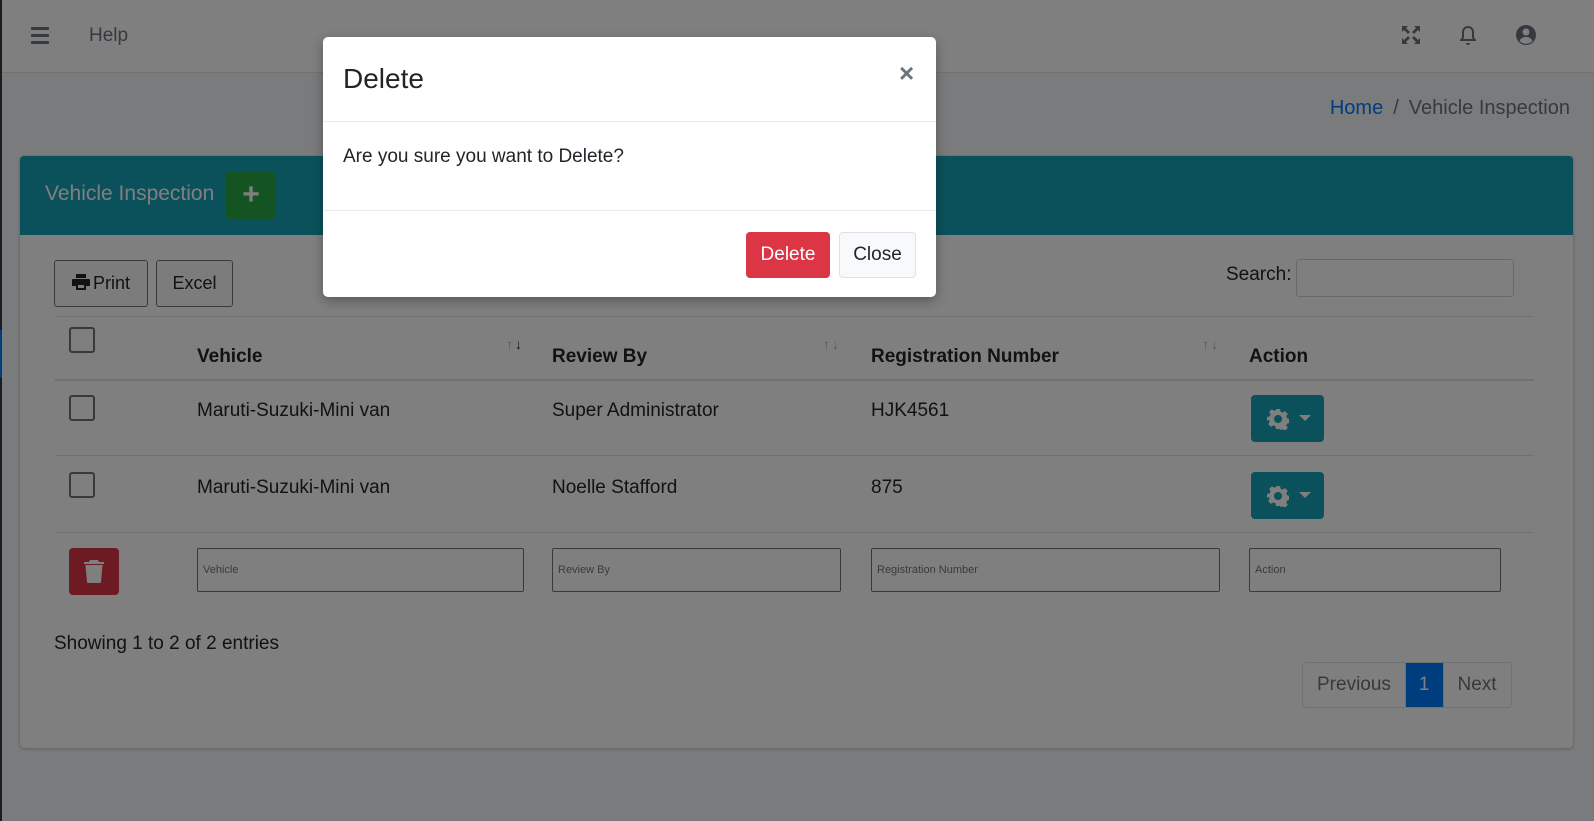 The height and width of the screenshot is (821, 1594). What do you see at coordinates (629, 79) in the screenshot?
I see `modal-header: Delete ×` at bounding box center [629, 79].